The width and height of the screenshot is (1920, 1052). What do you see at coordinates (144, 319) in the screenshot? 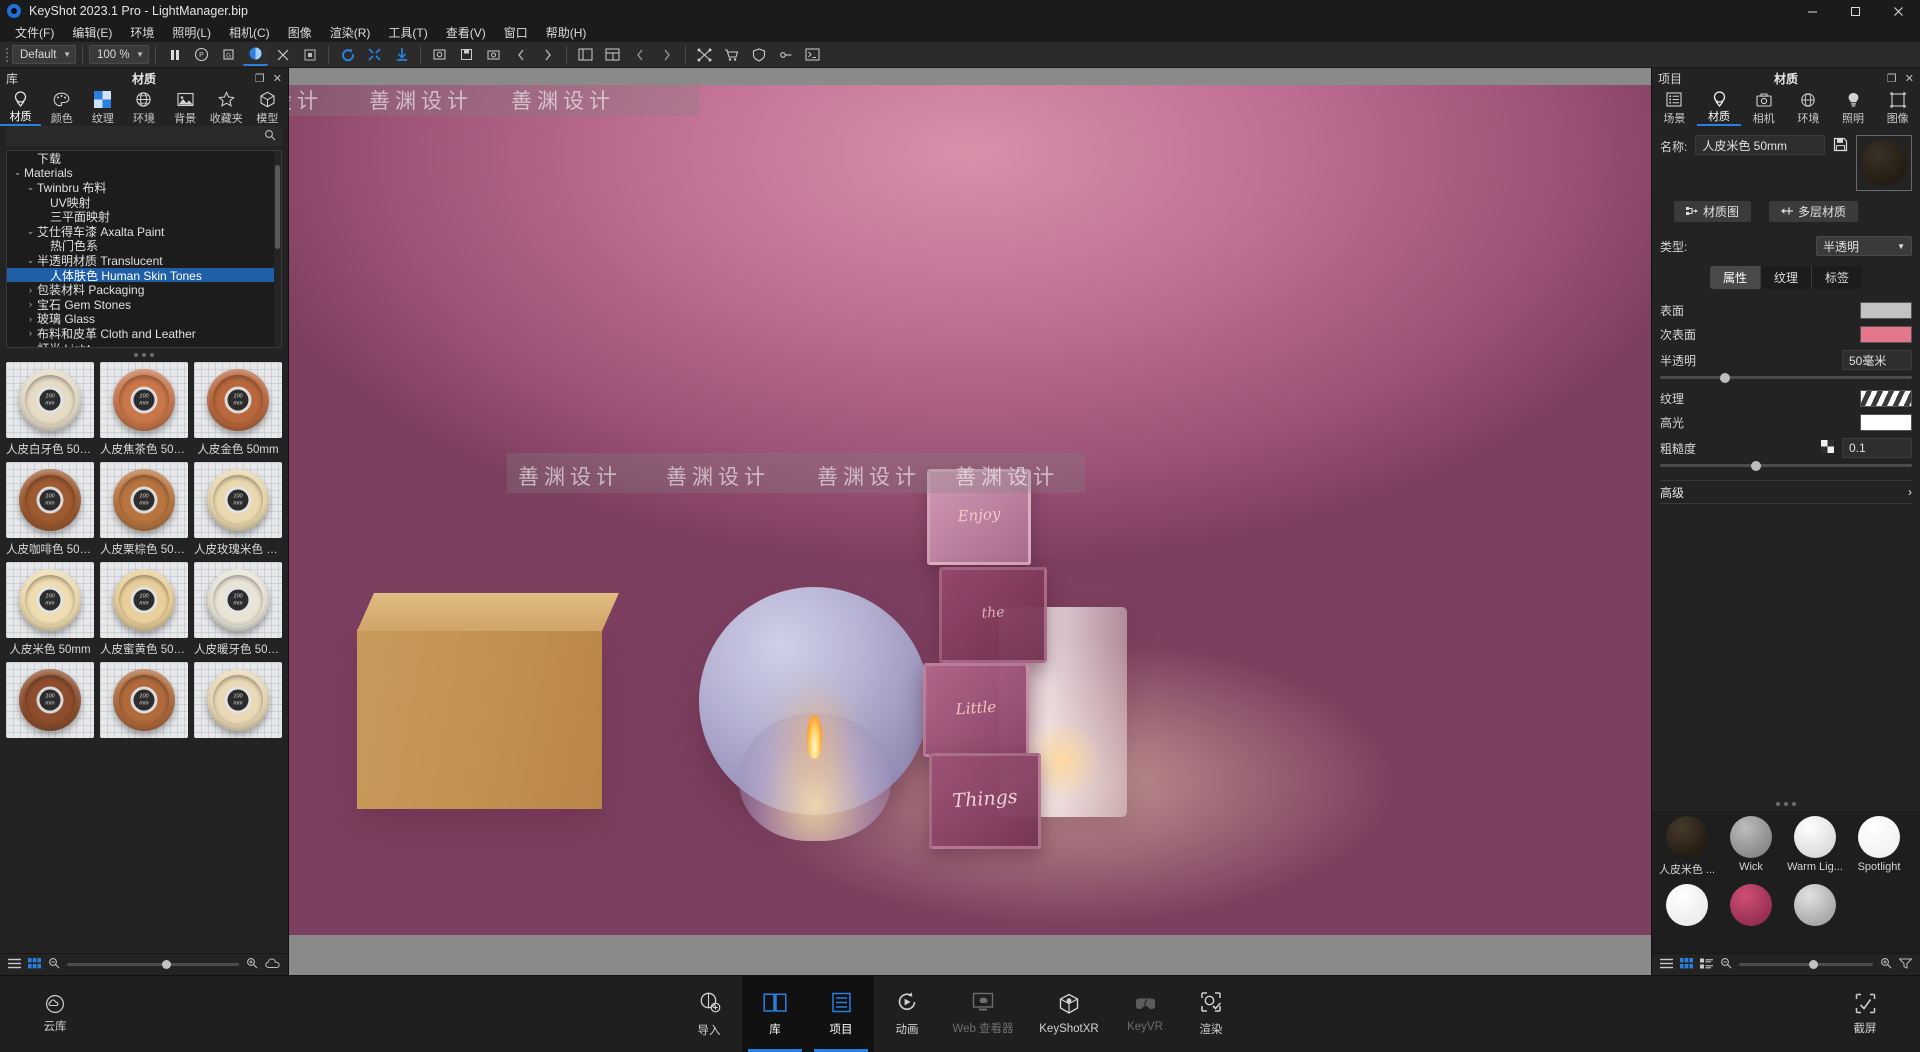
I see `tree-item: › 玻璃 Glass` at bounding box center [144, 319].